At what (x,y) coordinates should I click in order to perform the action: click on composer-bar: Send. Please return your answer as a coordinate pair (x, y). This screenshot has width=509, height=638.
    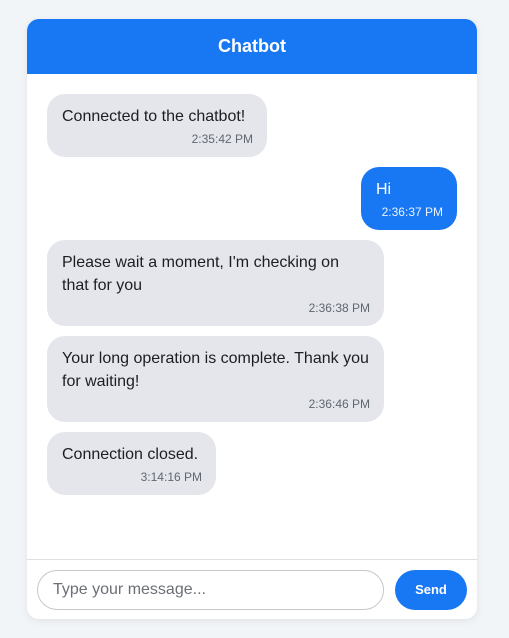
    Looking at the image, I should click on (252, 589).